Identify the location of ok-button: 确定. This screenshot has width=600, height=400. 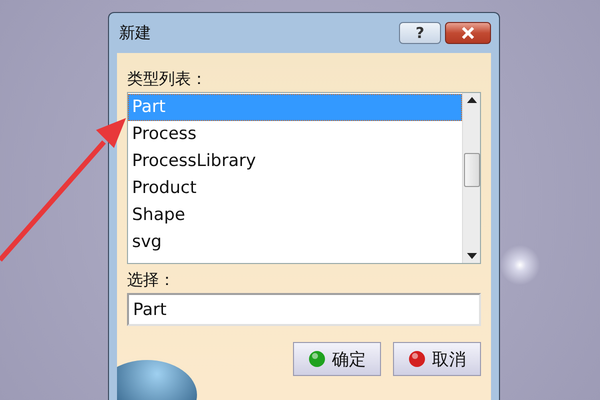
(337, 359).